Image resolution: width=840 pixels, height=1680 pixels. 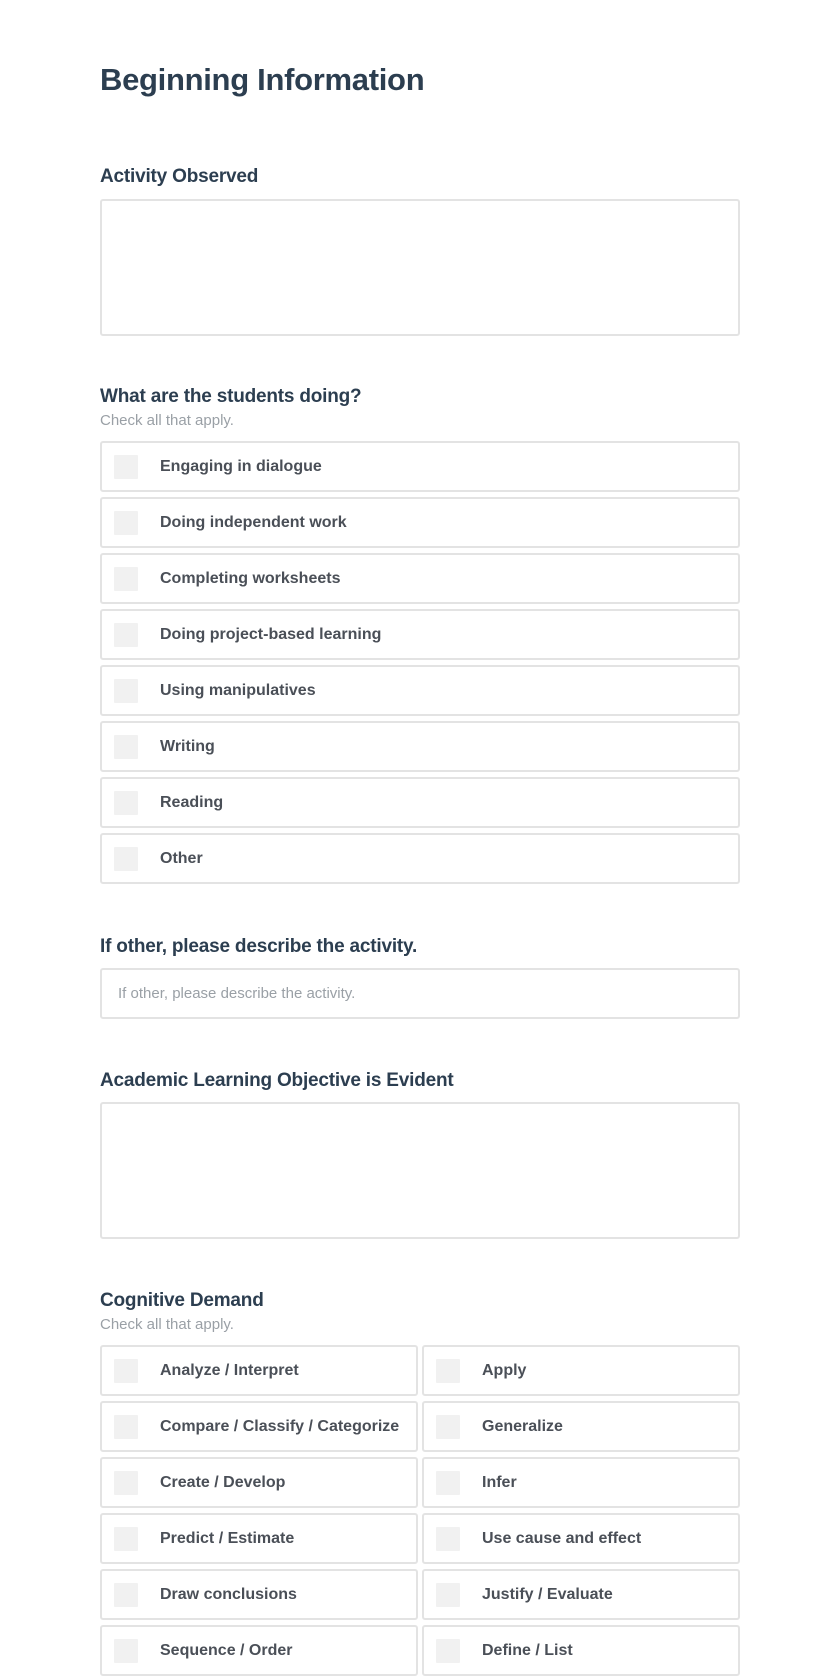 I want to click on option-label: Apply, so click(x=504, y=1370).